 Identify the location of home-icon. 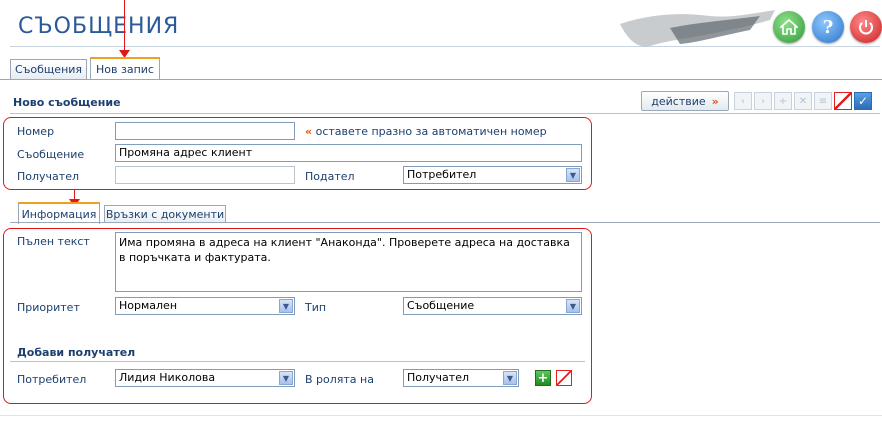
(789, 27).